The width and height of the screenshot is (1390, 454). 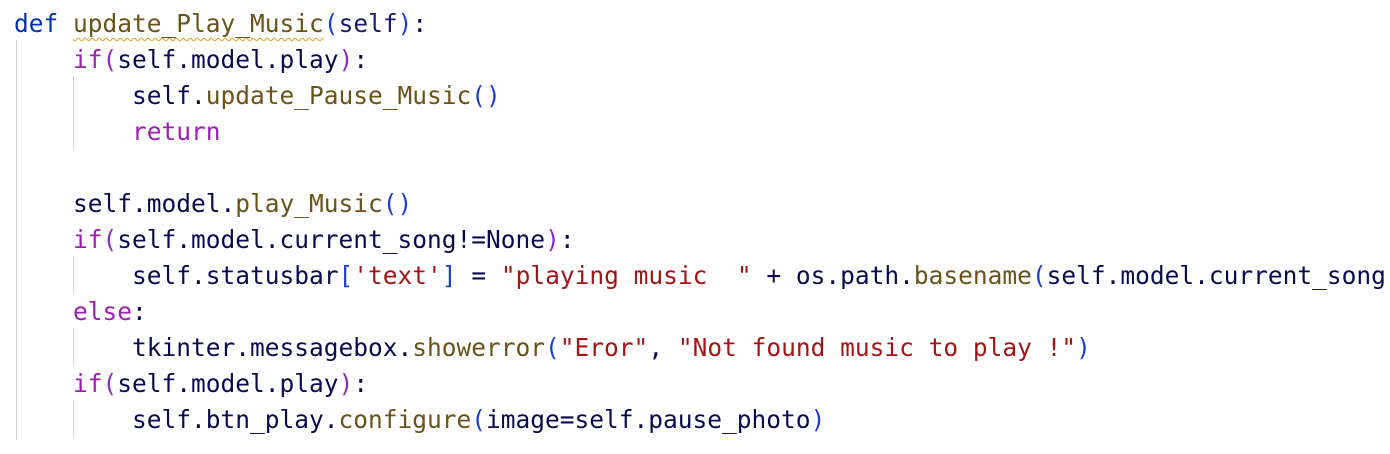 What do you see at coordinates (309, 203) in the screenshot?
I see `code-token: play_Music` at bounding box center [309, 203].